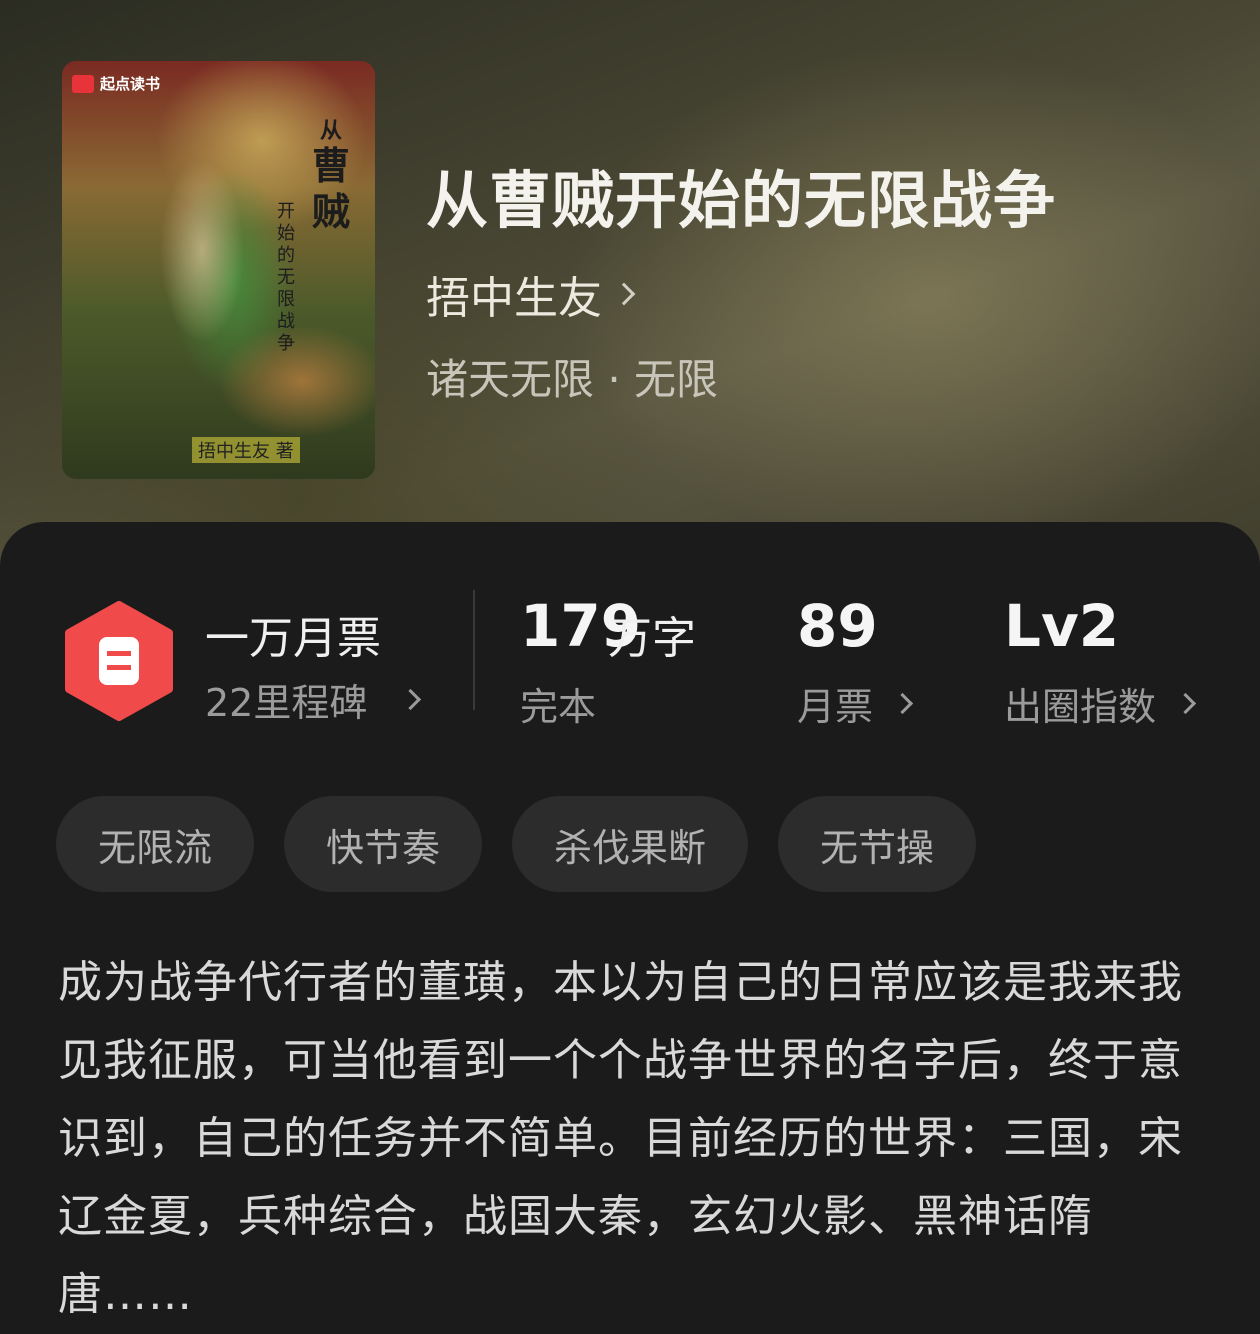  What do you see at coordinates (835, 707) in the screenshot?
I see `monthly-ticket-label: 月票` at bounding box center [835, 707].